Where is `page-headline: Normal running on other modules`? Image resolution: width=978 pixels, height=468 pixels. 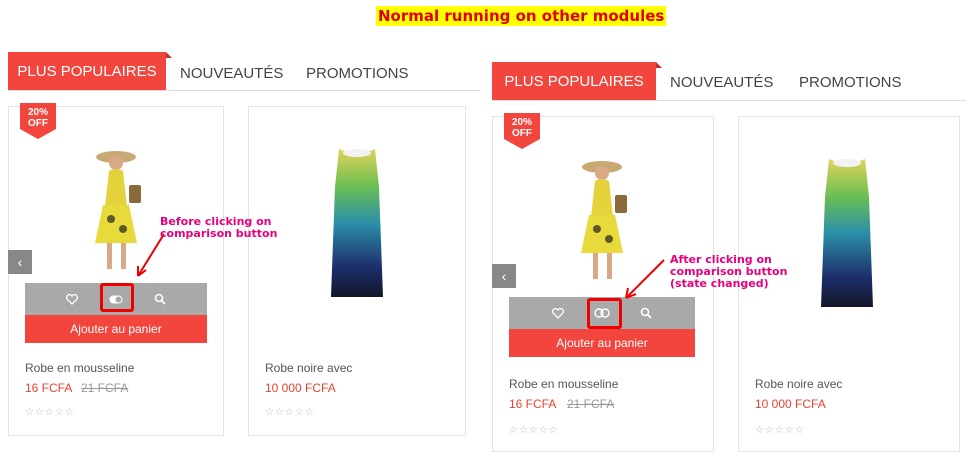
page-headline: Normal running on other modules is located at coordinates (521, 16).